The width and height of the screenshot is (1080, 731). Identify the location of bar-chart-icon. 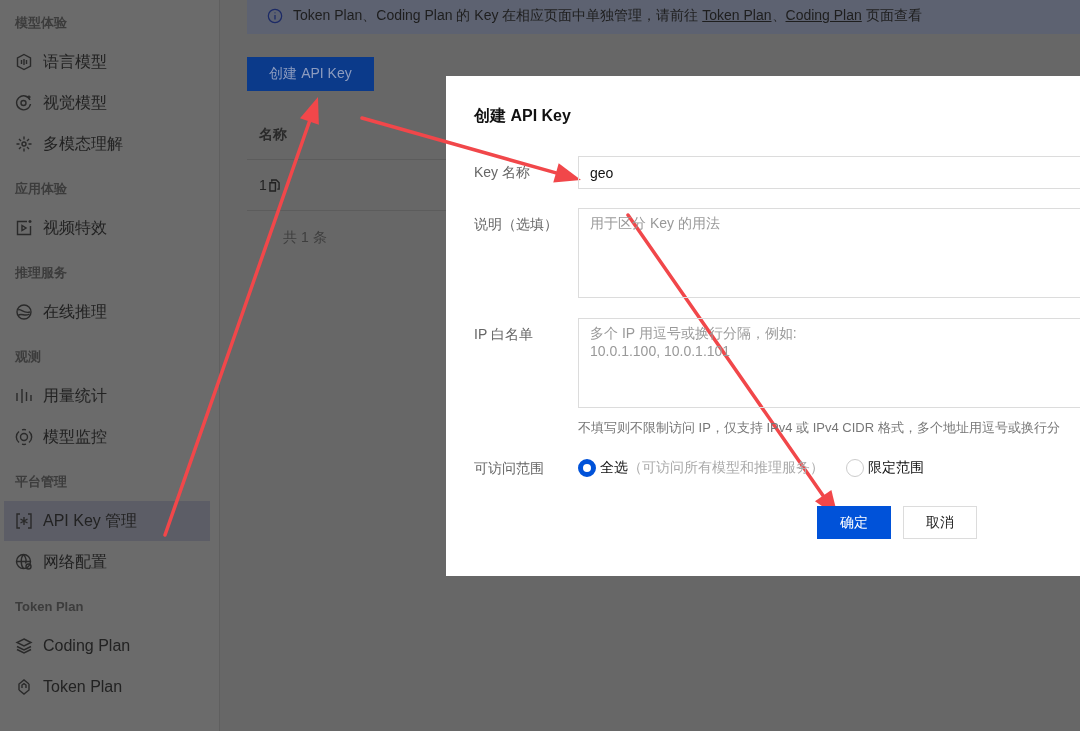
(24, 396).